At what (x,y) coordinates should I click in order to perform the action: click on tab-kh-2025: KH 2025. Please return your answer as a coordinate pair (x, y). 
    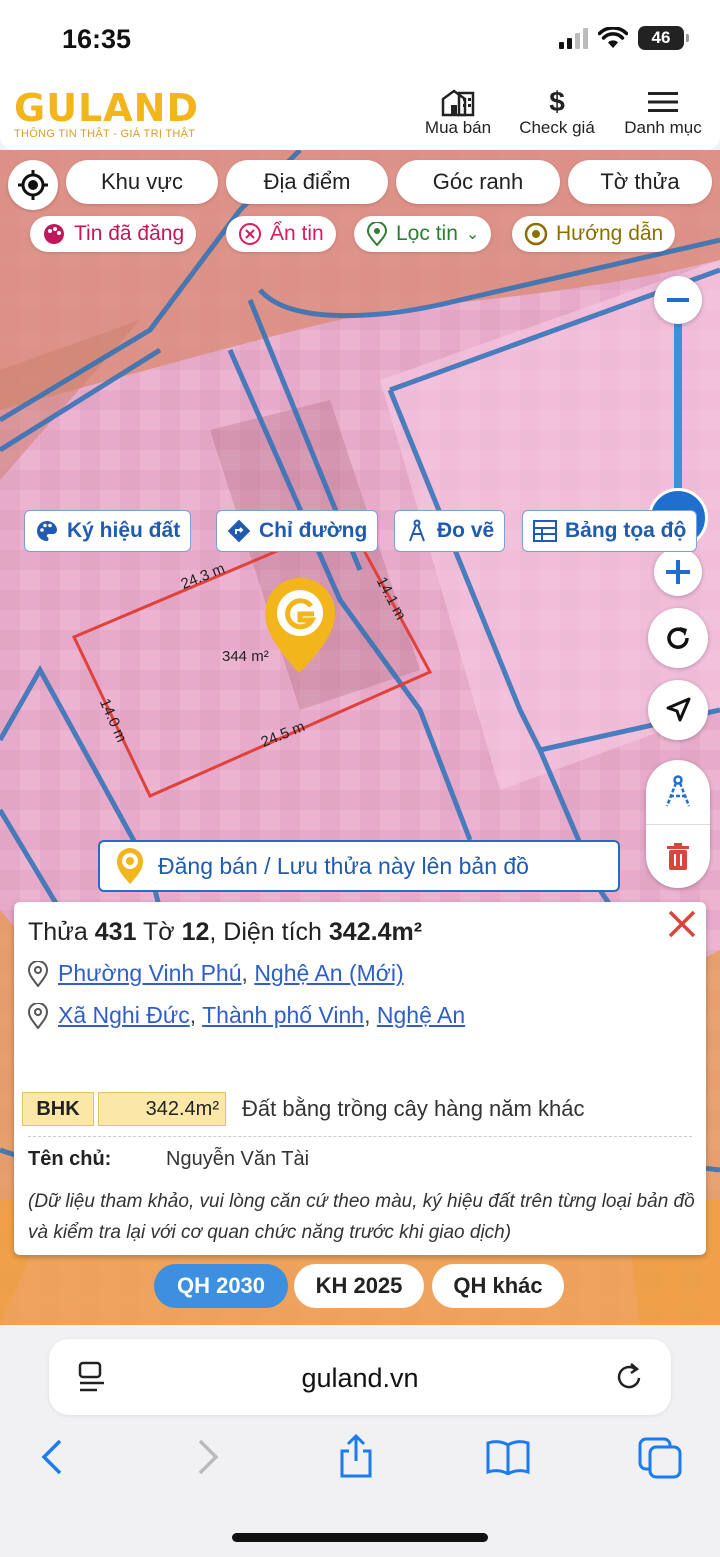
    Looking at the image, I should click on (359, 1286).